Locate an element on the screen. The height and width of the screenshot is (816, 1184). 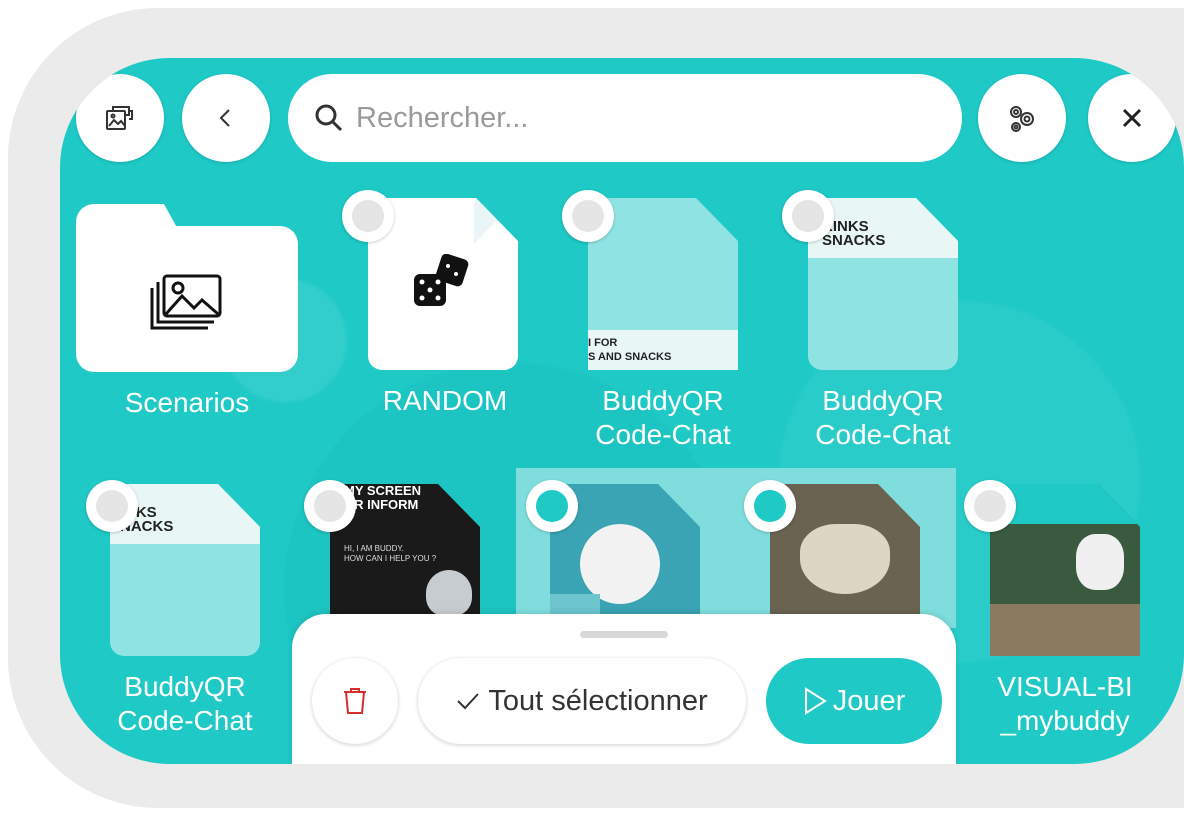
action-sheet: Tout sélectionner Jouer is located at coordinates (624, 689).